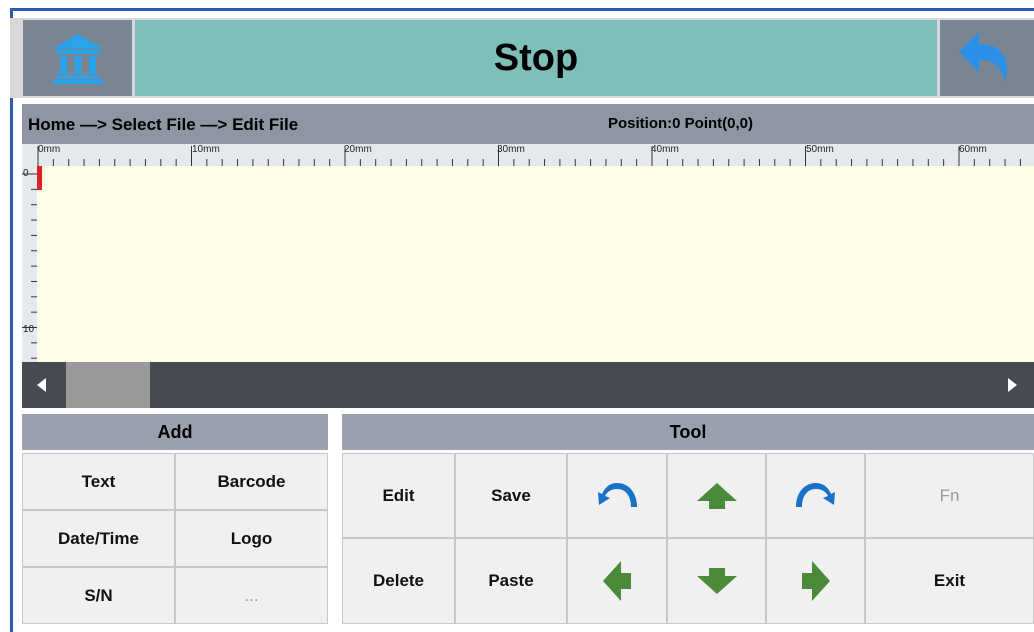 This screenshot has height=632, width=1034. I want to click on status-title: Stop, so click(536, 57).